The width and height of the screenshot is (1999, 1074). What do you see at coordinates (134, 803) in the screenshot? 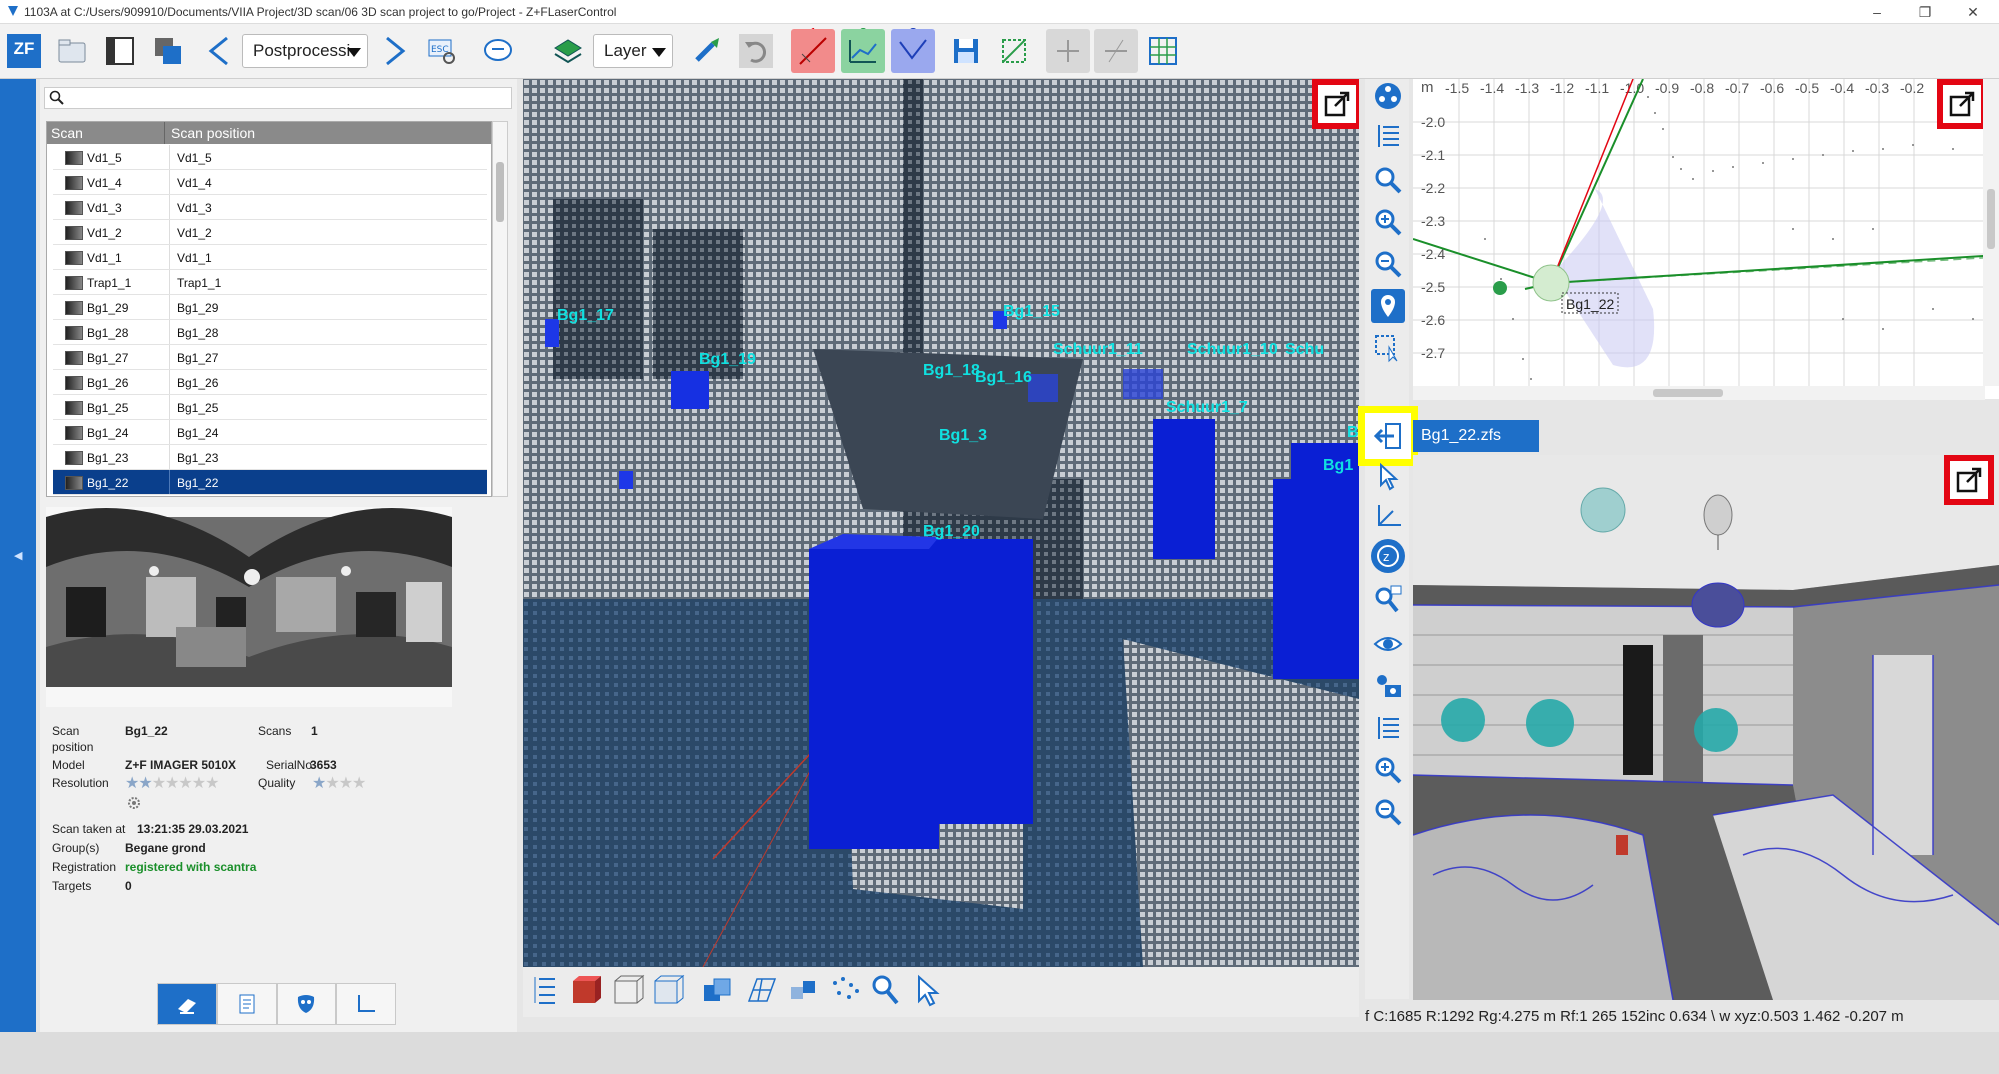
I see `settings-gear-icon` at bounding box center [134, 803].